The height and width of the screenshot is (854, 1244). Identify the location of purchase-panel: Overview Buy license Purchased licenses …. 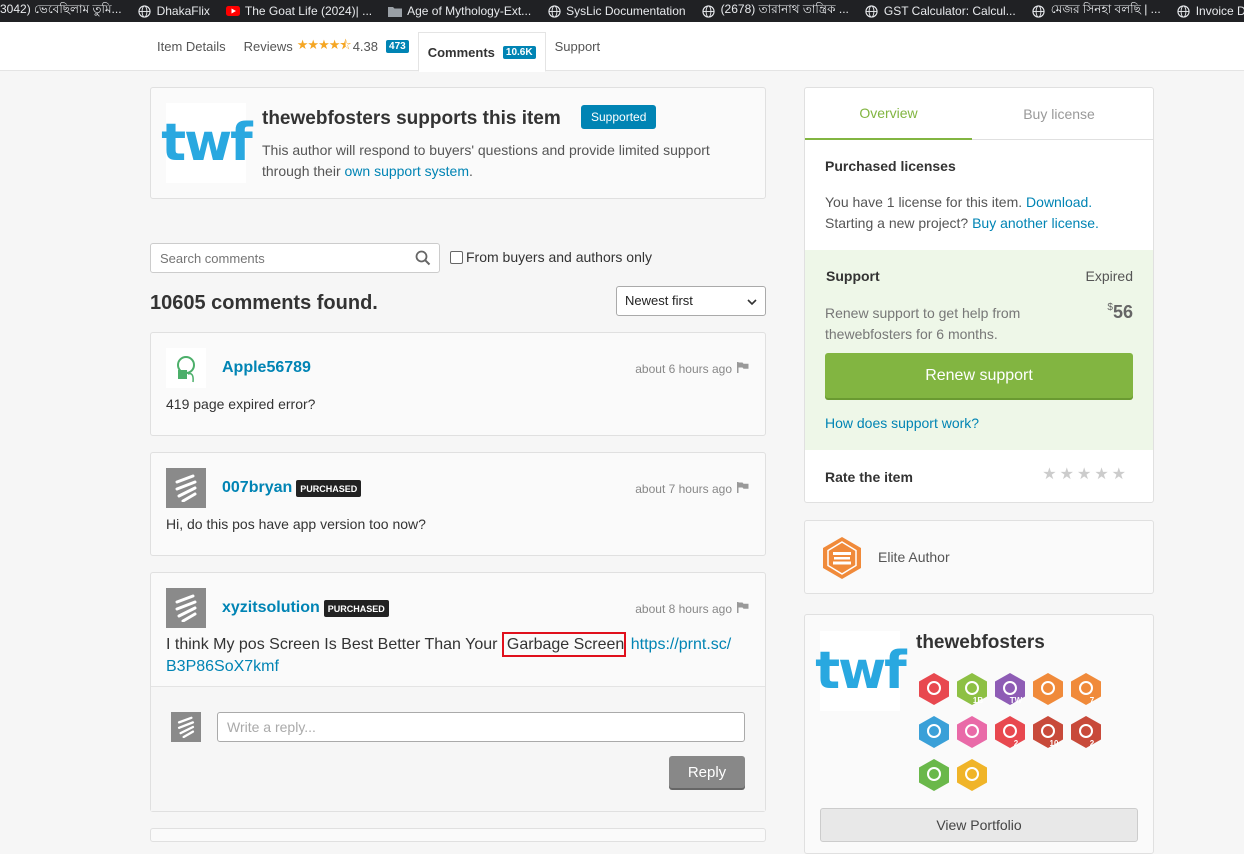
(979, 295).